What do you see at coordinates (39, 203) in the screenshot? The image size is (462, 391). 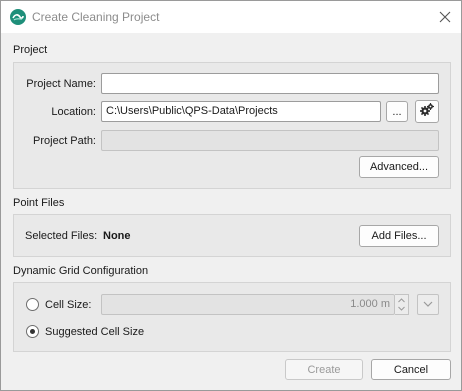 I see `point-files-section-title: Point Files` at bounding box center [39, 203].